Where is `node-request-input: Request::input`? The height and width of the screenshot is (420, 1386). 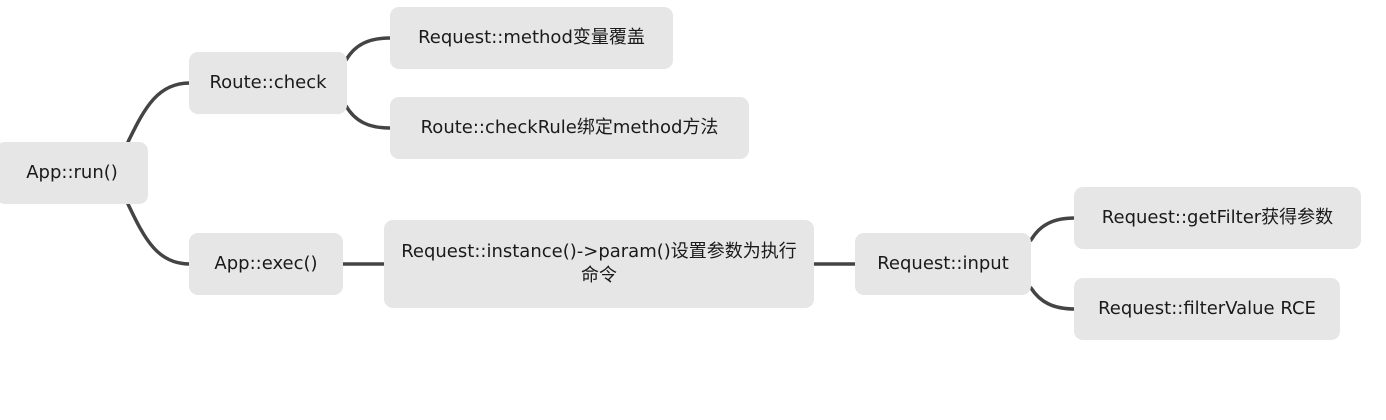
node-request-input: Request::input is located at coordinates (943, 264).